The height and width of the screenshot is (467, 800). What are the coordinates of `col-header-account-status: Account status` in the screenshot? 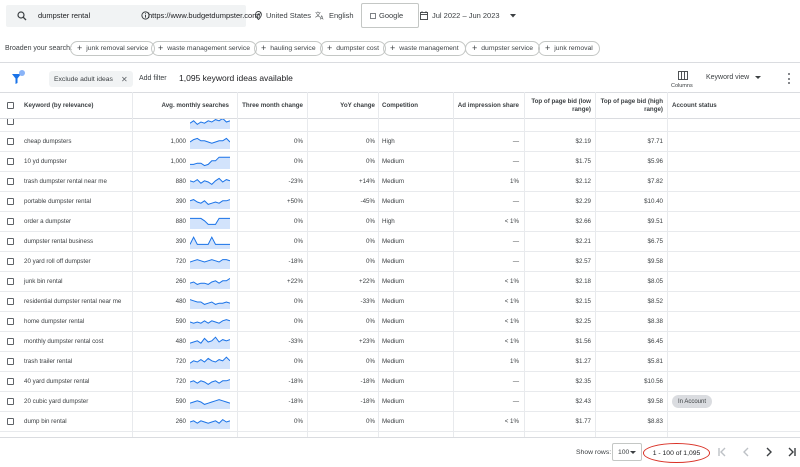 It's located at (712, 106).